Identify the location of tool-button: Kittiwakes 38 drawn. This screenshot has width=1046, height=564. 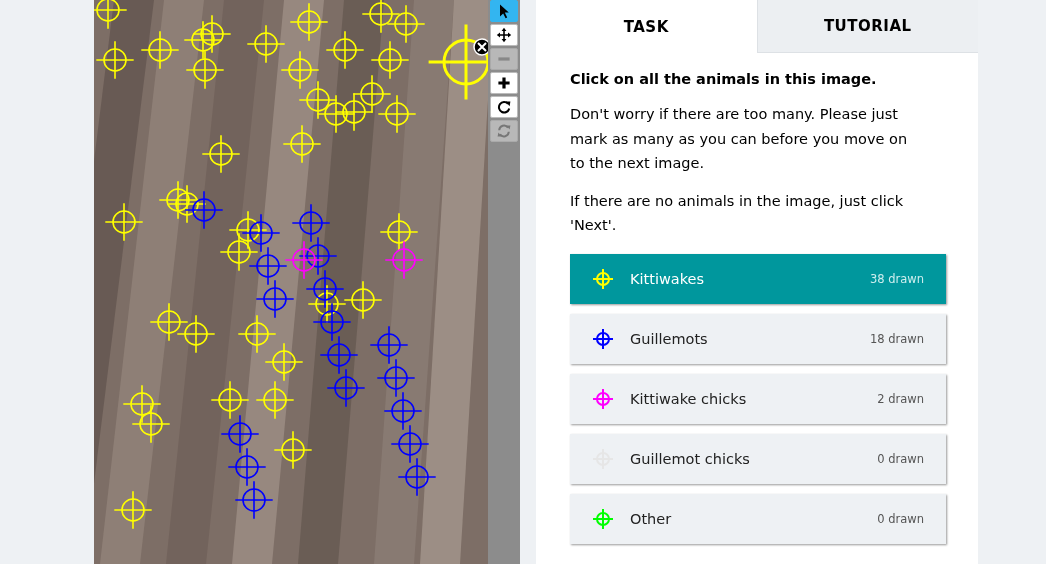
(758, 278).